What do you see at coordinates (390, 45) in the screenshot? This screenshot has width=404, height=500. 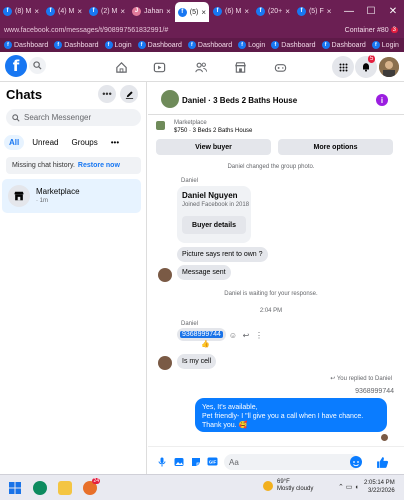 I see `bookmark-label: Login` at bounding box center [390, 45].